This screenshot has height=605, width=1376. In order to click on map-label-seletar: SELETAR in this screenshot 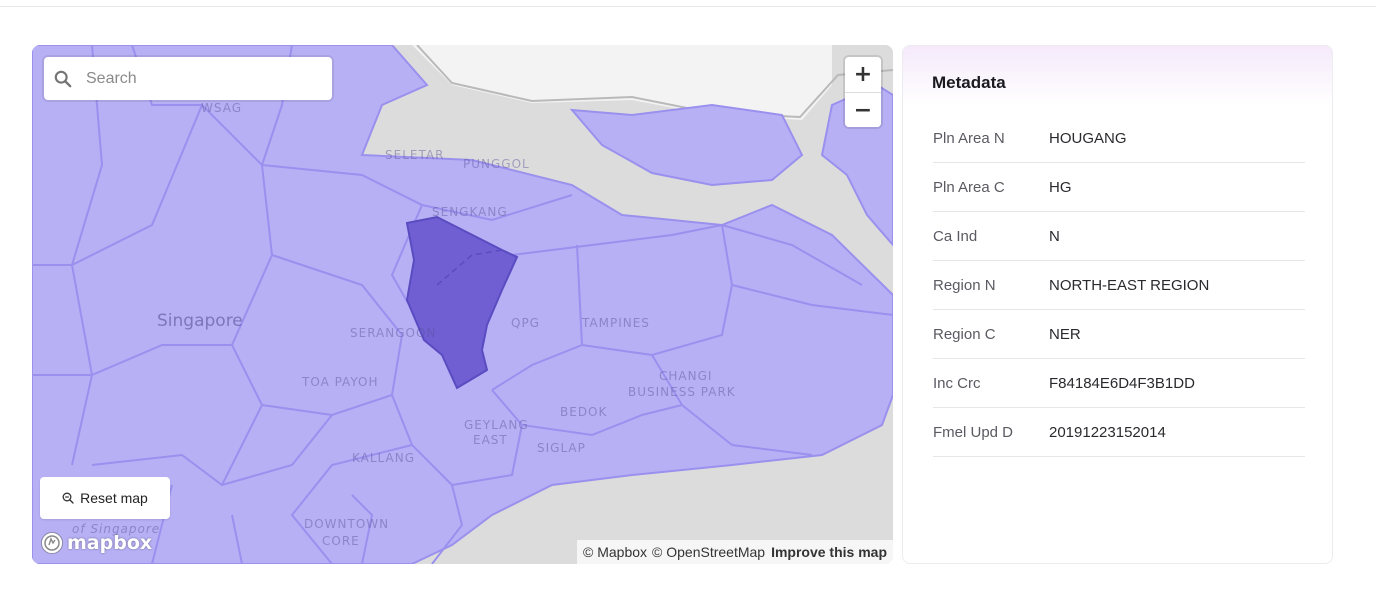, I will do `click(415, 155)`.